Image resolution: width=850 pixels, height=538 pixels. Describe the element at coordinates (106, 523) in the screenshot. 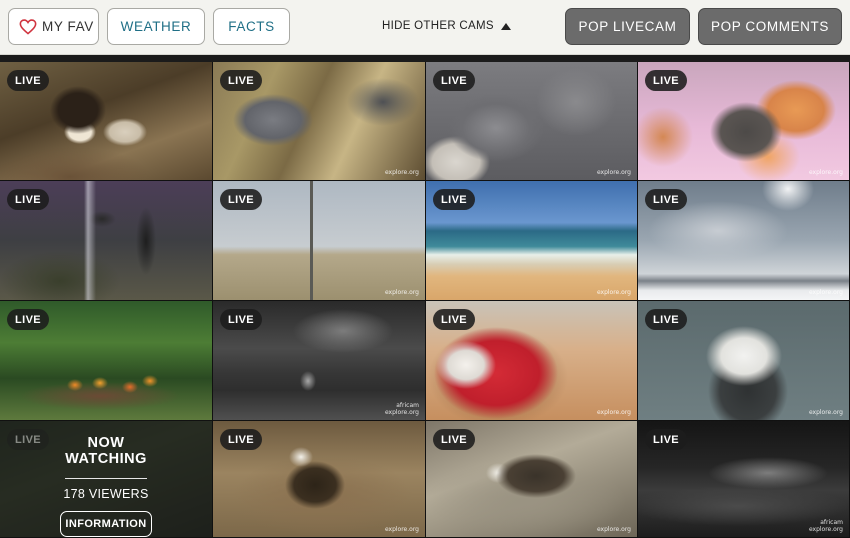

I see `information-button: INFORMATION` at that location.